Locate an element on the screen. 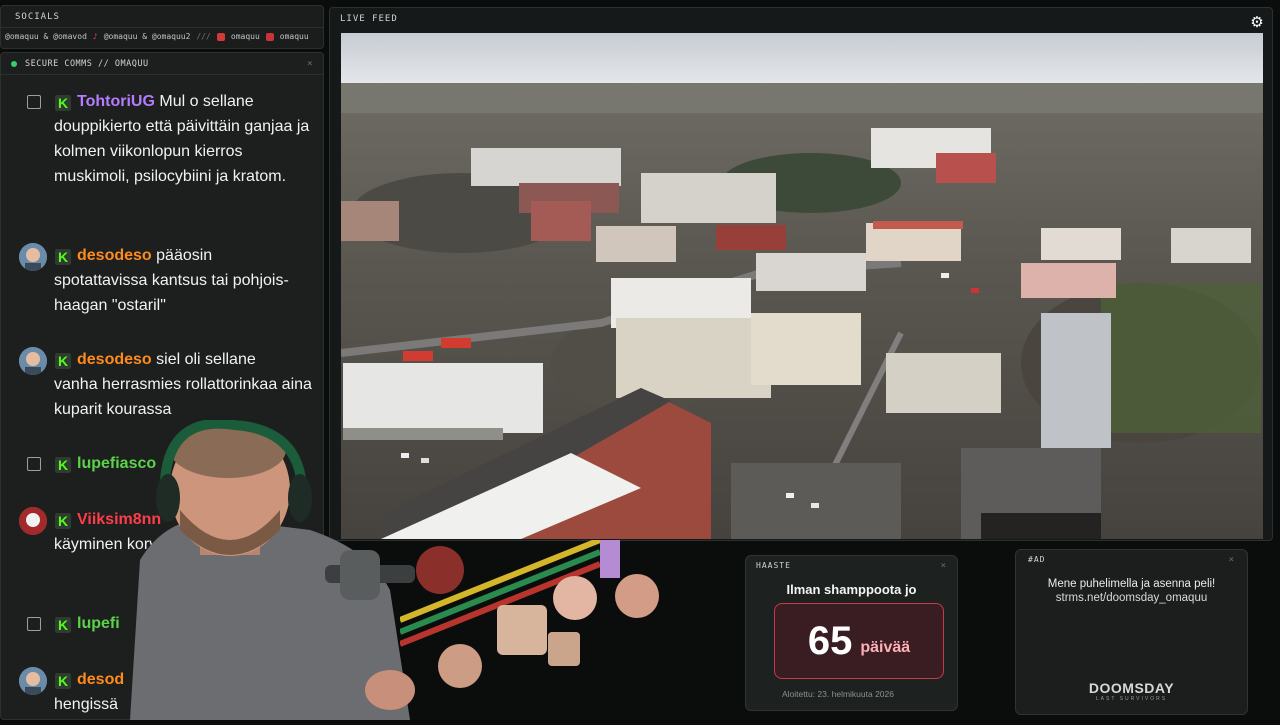  webcam-feed is located at coordinates (270, 570).